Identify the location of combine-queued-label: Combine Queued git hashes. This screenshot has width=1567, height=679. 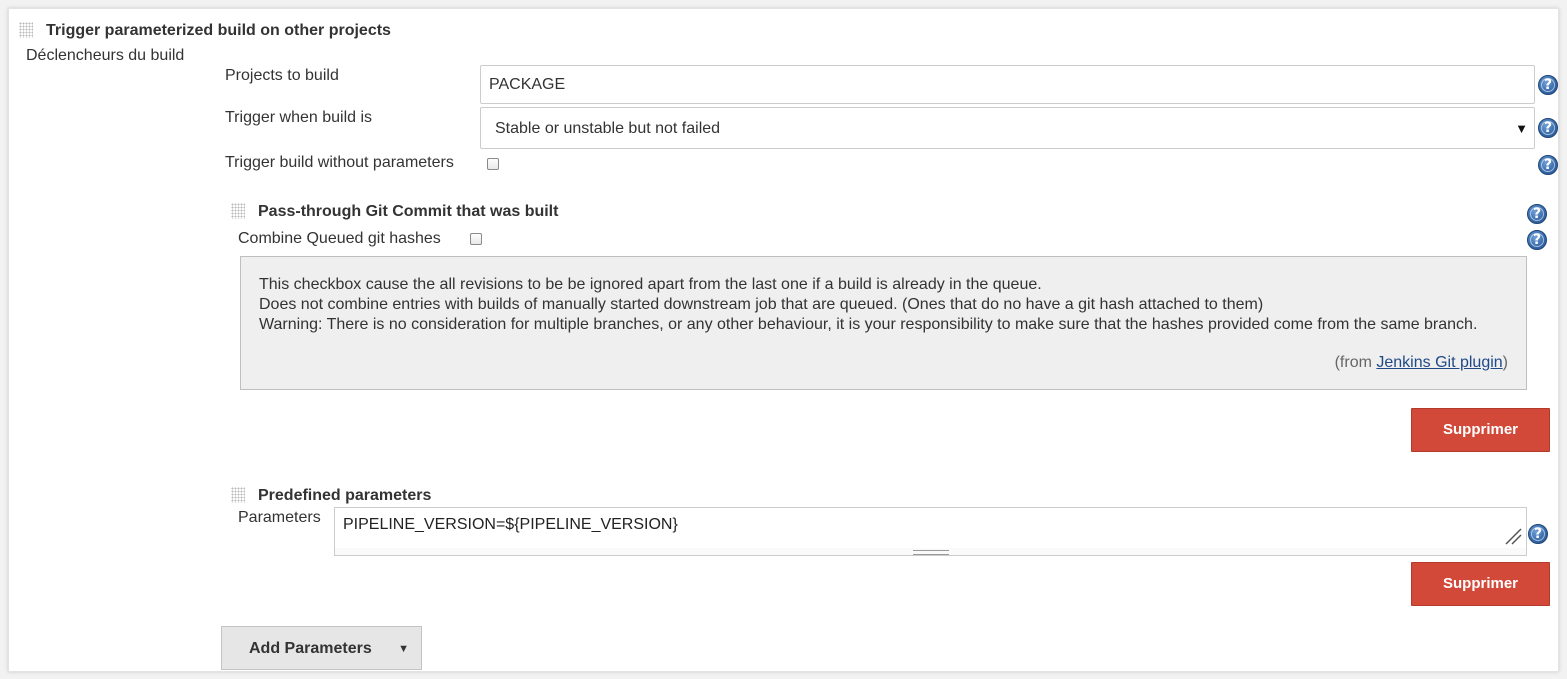
(339, 238).